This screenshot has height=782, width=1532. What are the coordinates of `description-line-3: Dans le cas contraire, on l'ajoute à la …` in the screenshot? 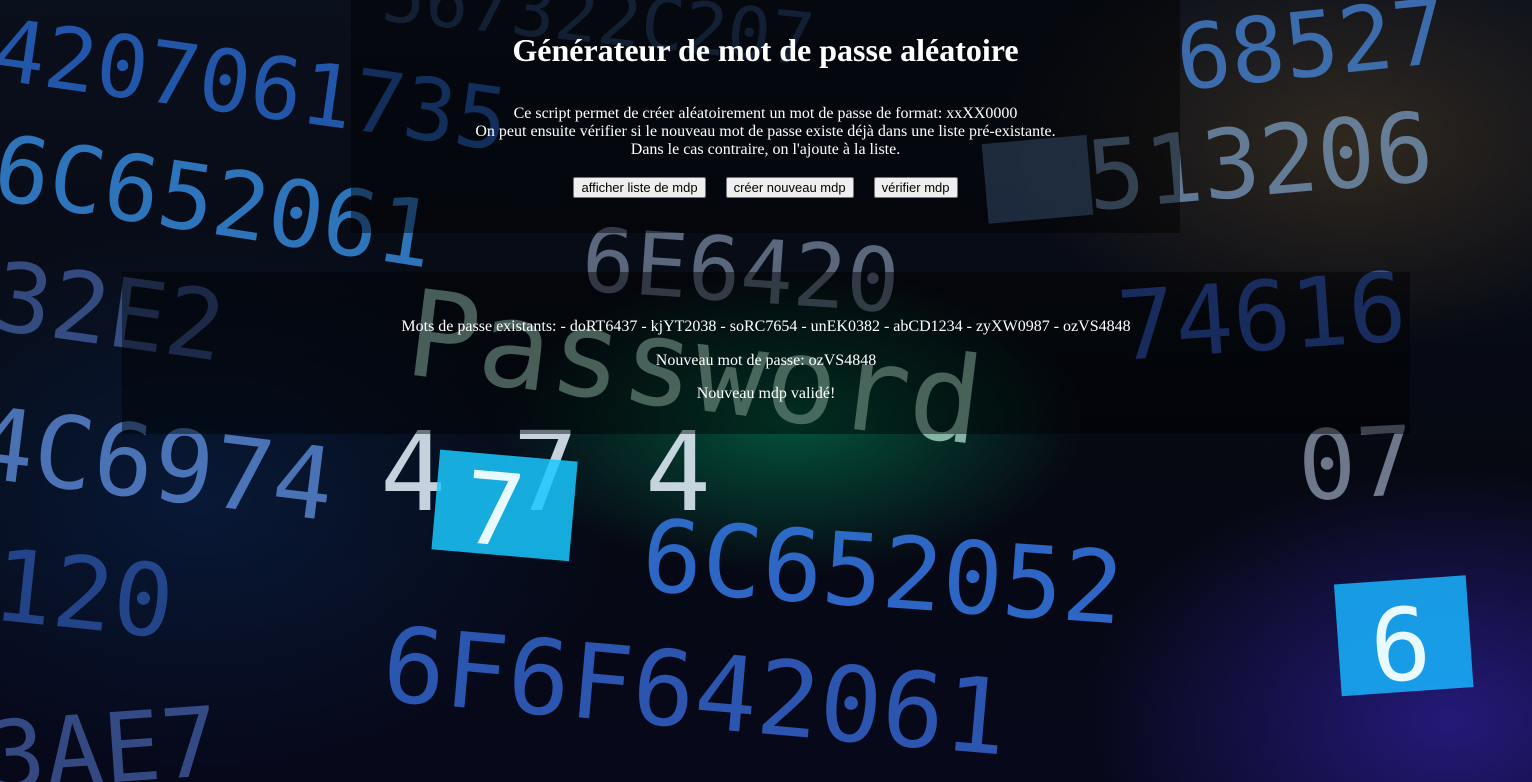 It's located at (765, 149).